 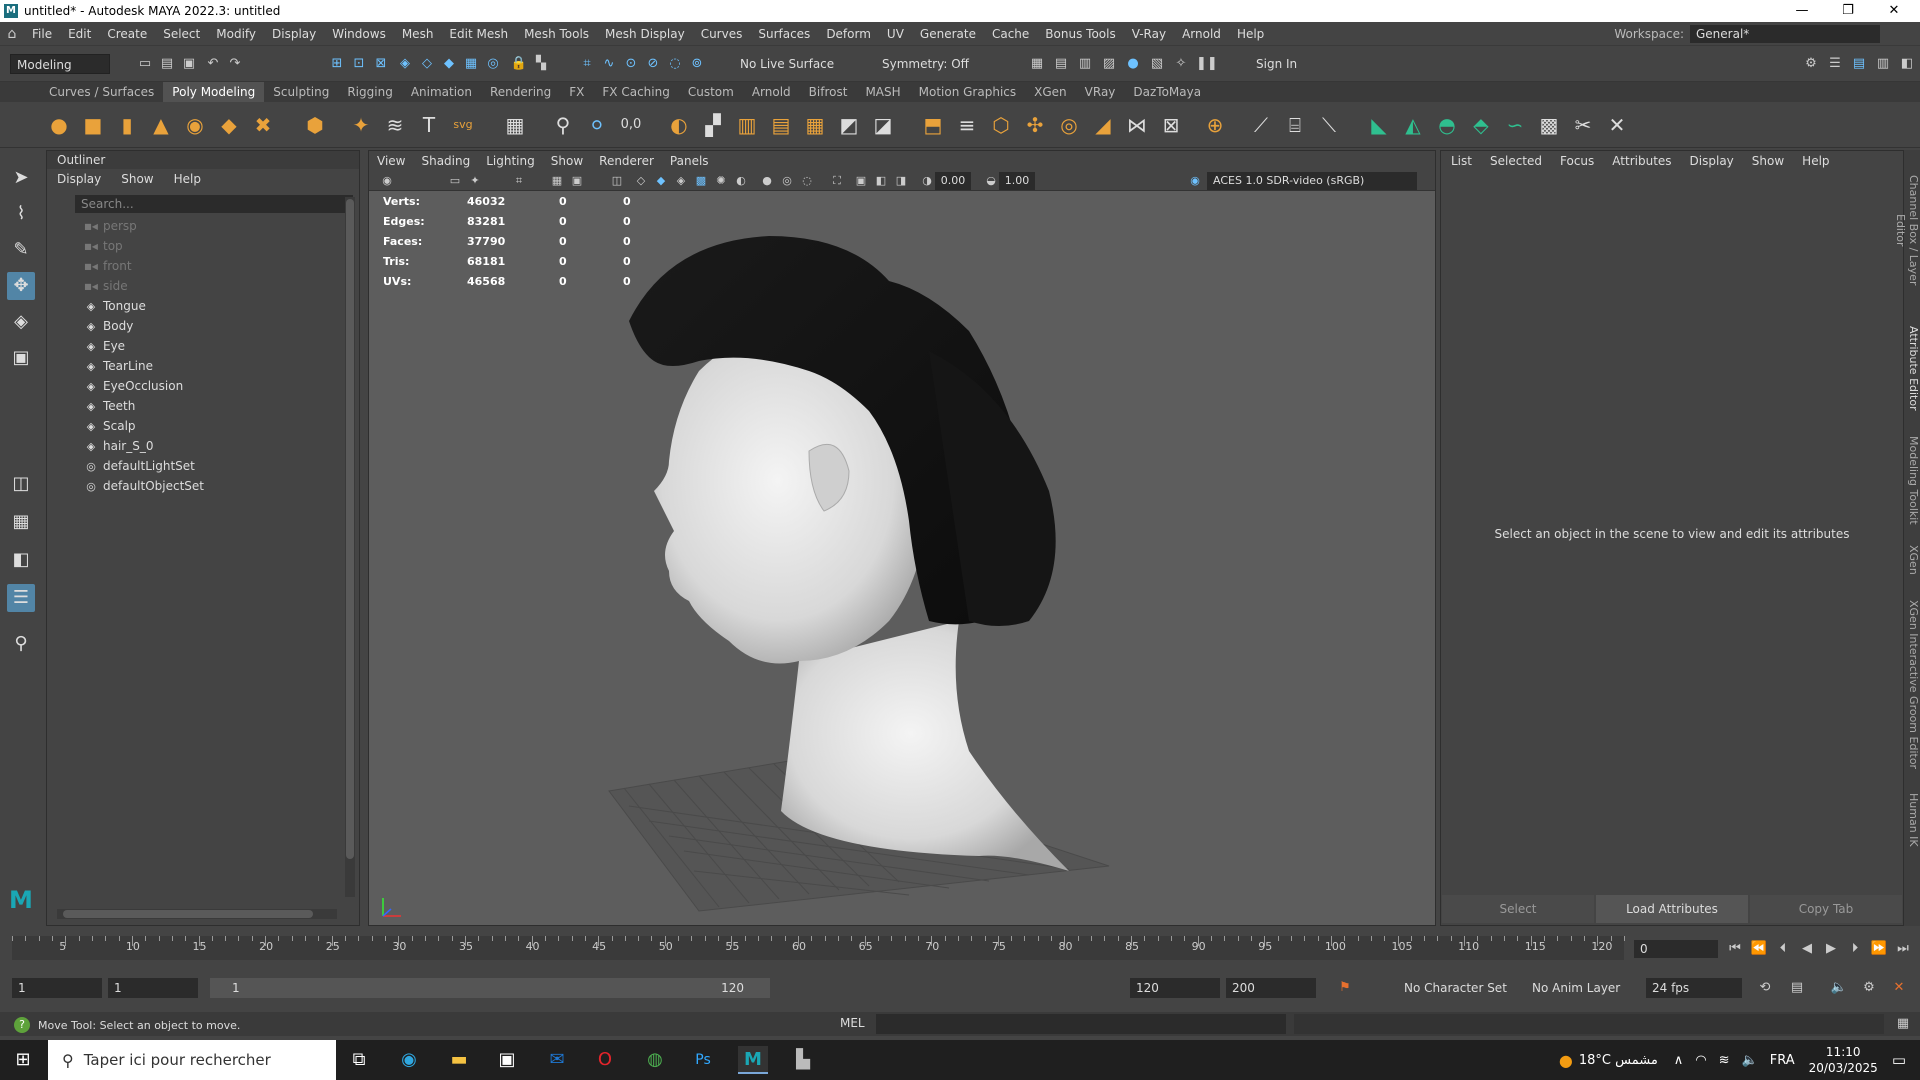 What do you see at coordinates (507, 1060) in the screenshot?
I see `microsoft-store-icon: ▣` at bounding box center [507, 1060].